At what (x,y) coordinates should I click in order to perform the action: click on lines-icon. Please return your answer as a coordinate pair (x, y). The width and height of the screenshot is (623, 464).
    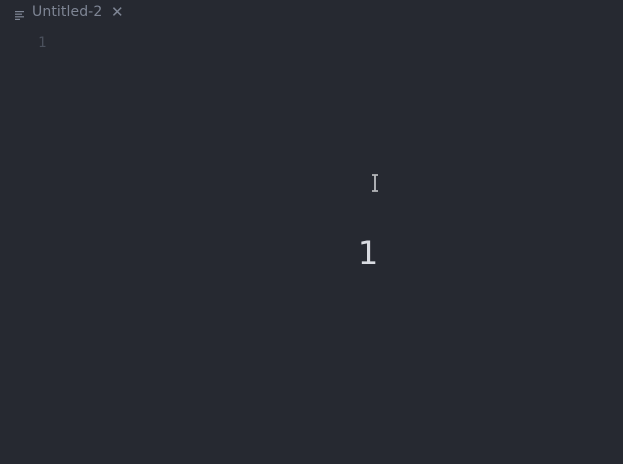
    Looking at the image, I should click on (20, 13).